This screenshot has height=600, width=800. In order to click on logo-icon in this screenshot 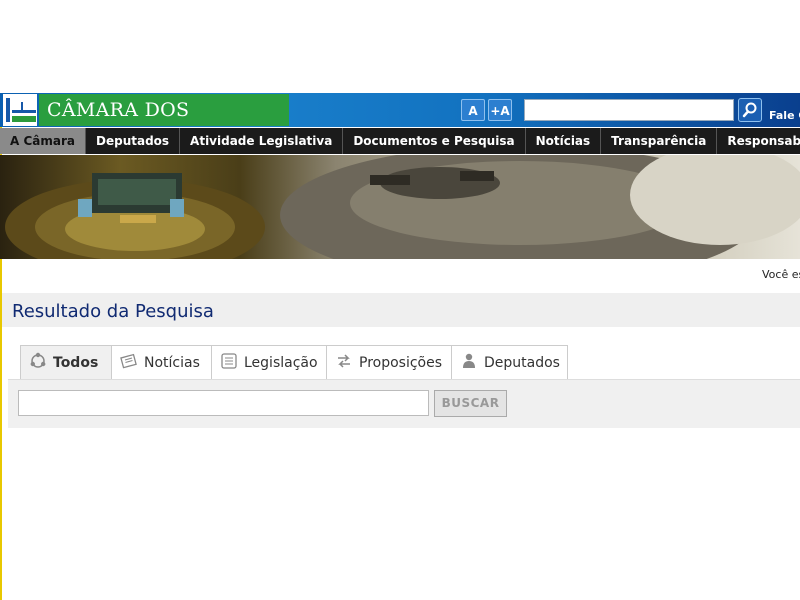, I will do `click(20, 110)`.